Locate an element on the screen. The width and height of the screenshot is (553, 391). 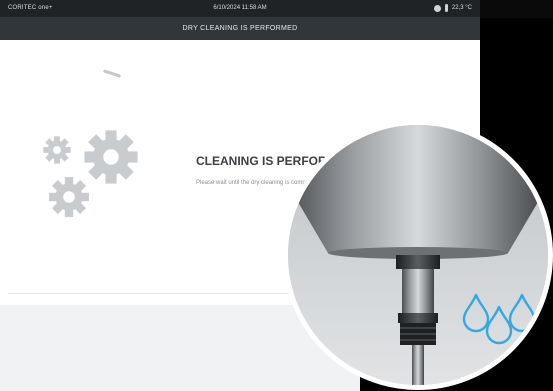
status-bar: CORITEC one+ 6/10/2024 11:58 AM 22,3 °C is located at coordinates (240, 8).